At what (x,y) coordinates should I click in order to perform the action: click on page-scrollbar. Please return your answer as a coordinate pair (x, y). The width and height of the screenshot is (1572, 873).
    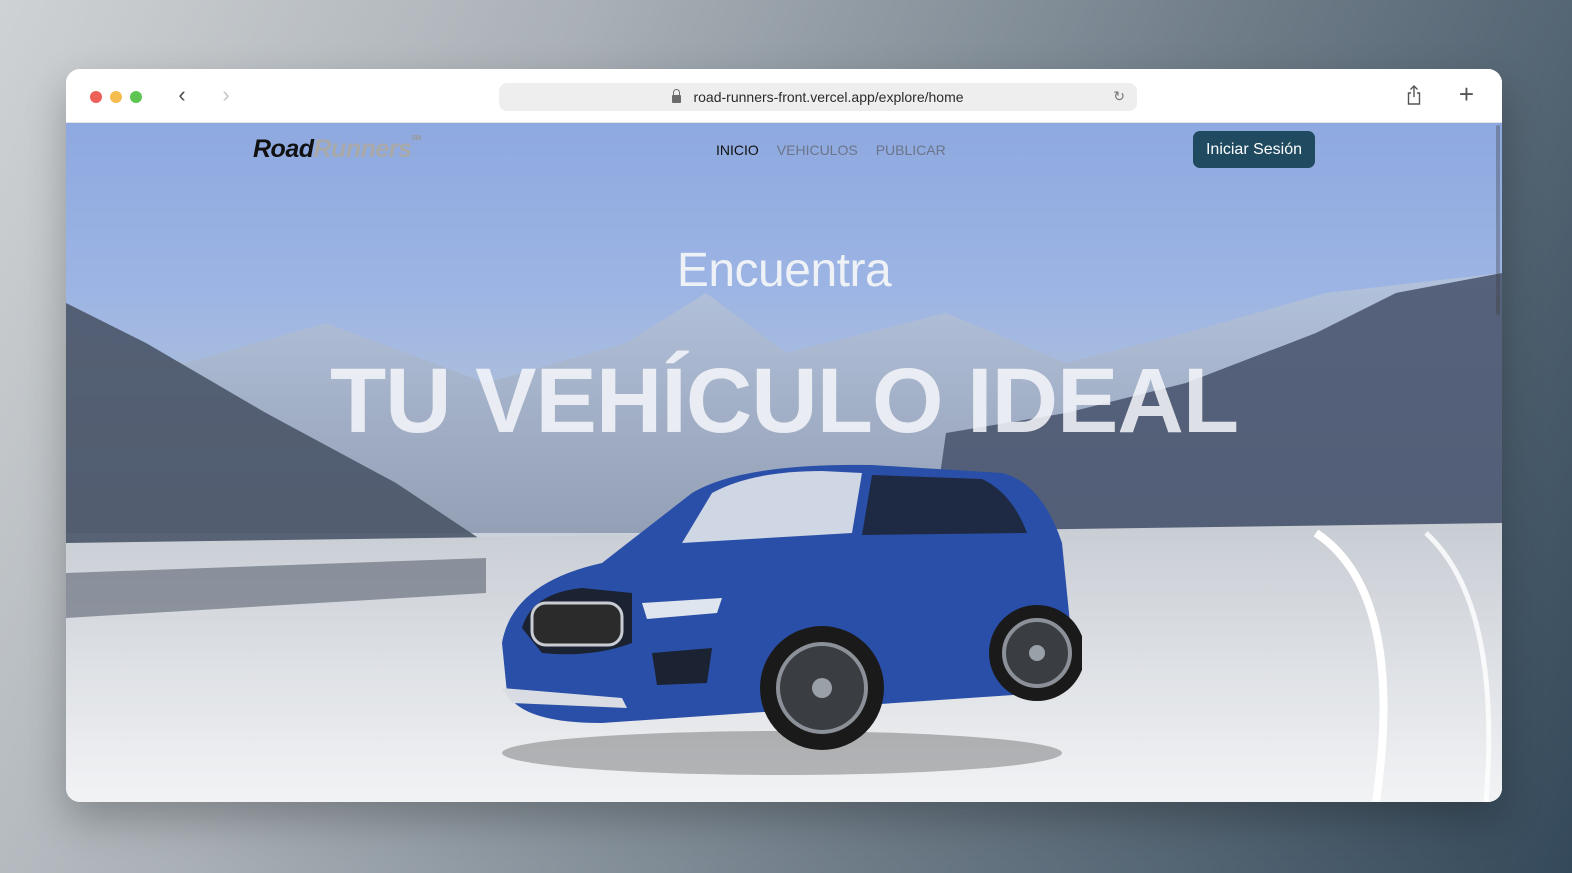
    Looking at the image, I should click on (1498, 220).